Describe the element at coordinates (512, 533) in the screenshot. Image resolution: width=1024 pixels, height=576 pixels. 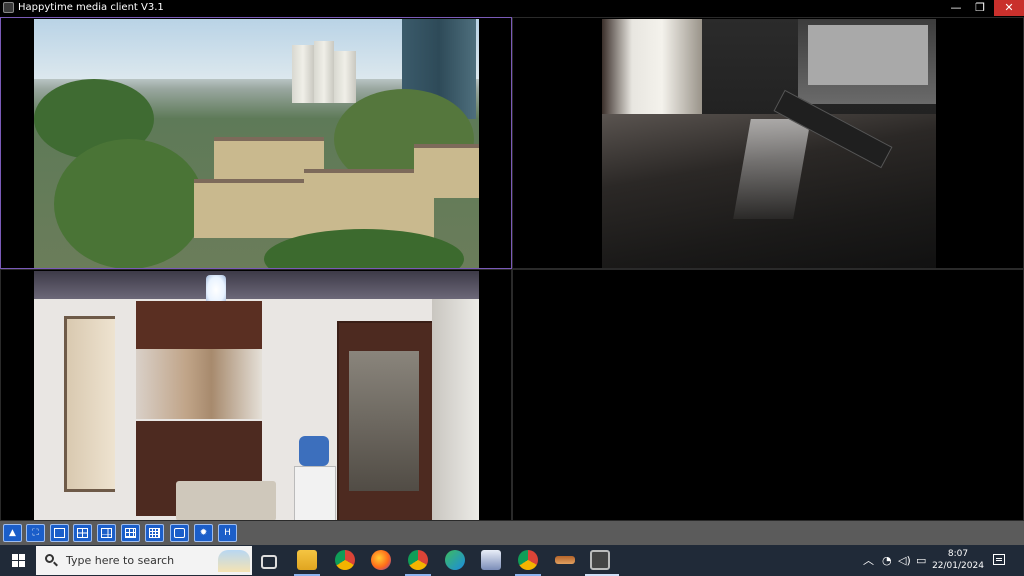
I see `toolbar: ▲ ⛶ ✹ H` at that location.